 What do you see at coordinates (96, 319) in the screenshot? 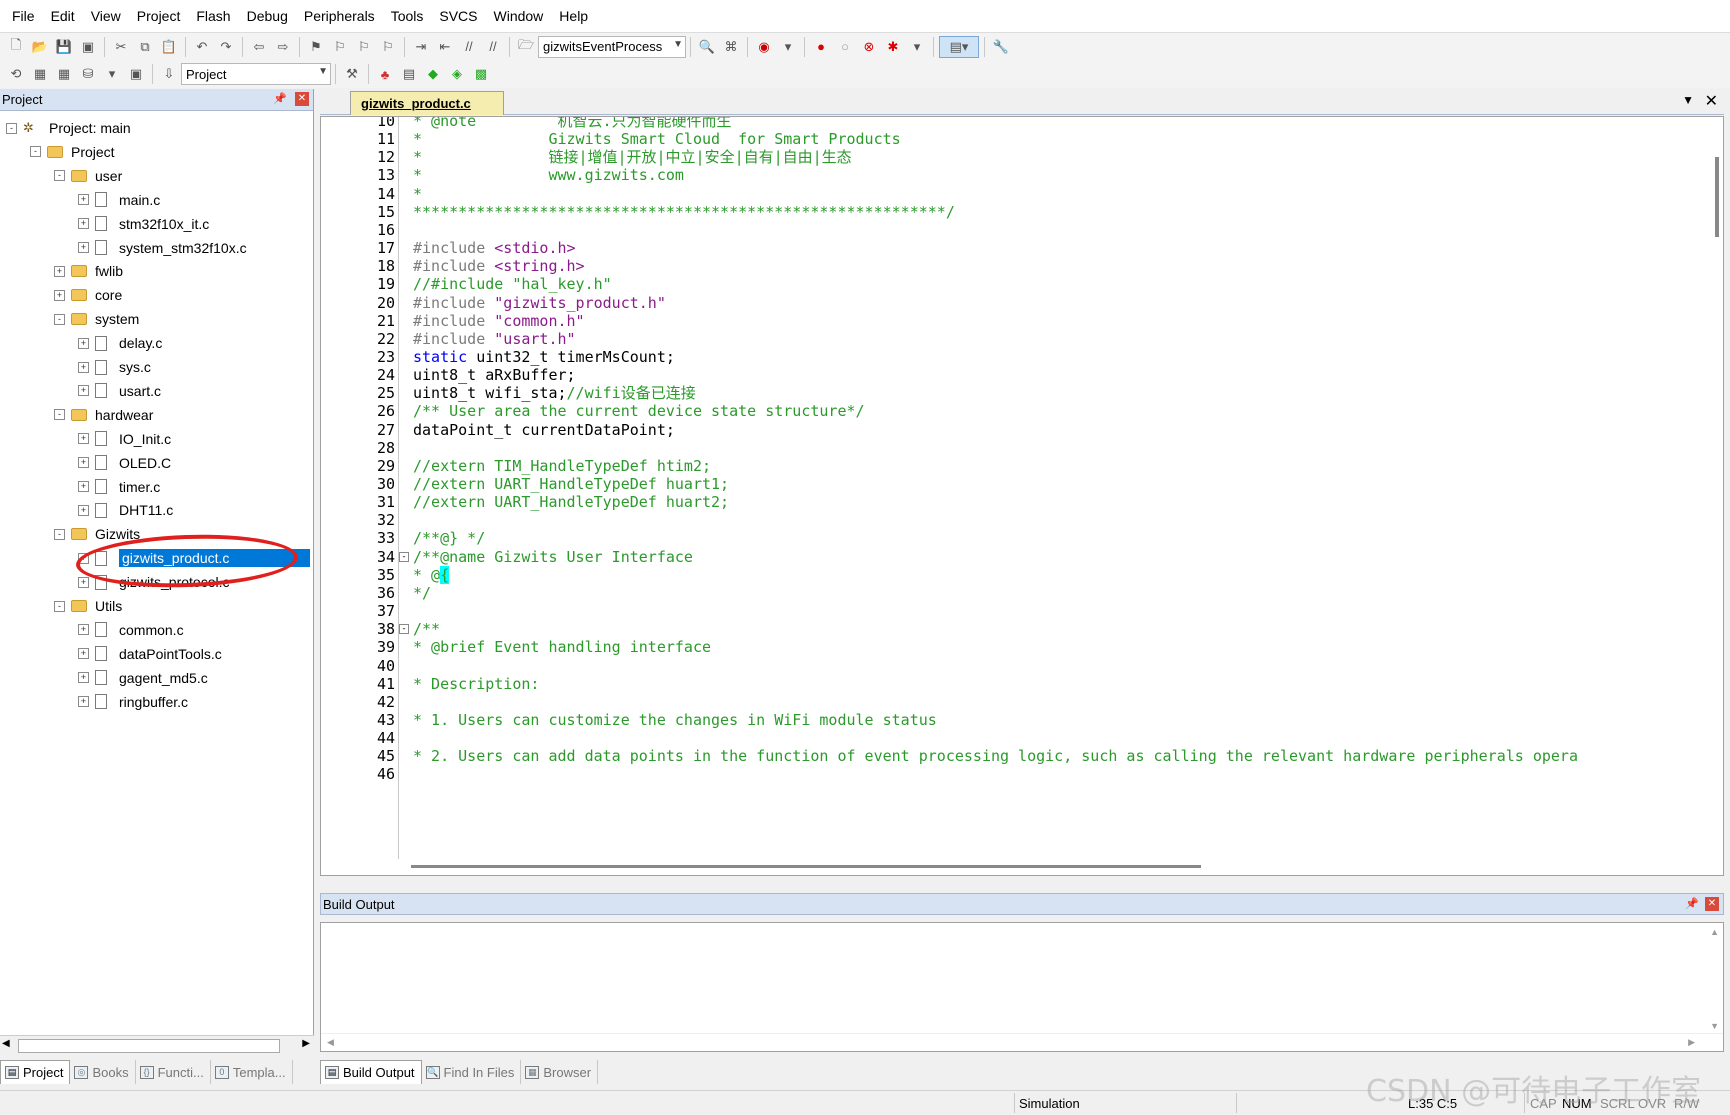
I see `tree-folder-item: - system` at bounding box center [96, 319].